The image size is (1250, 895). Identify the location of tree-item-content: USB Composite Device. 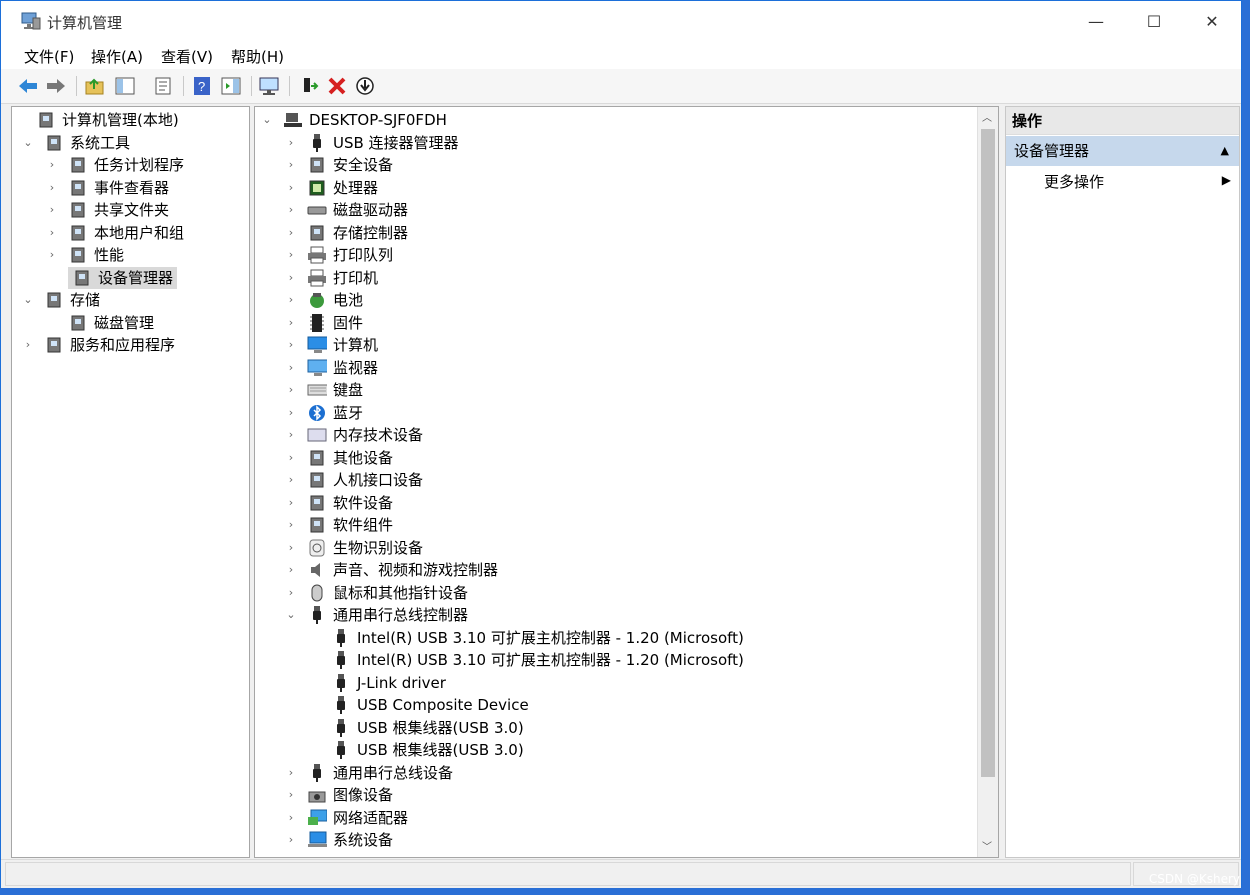
(430, 705).